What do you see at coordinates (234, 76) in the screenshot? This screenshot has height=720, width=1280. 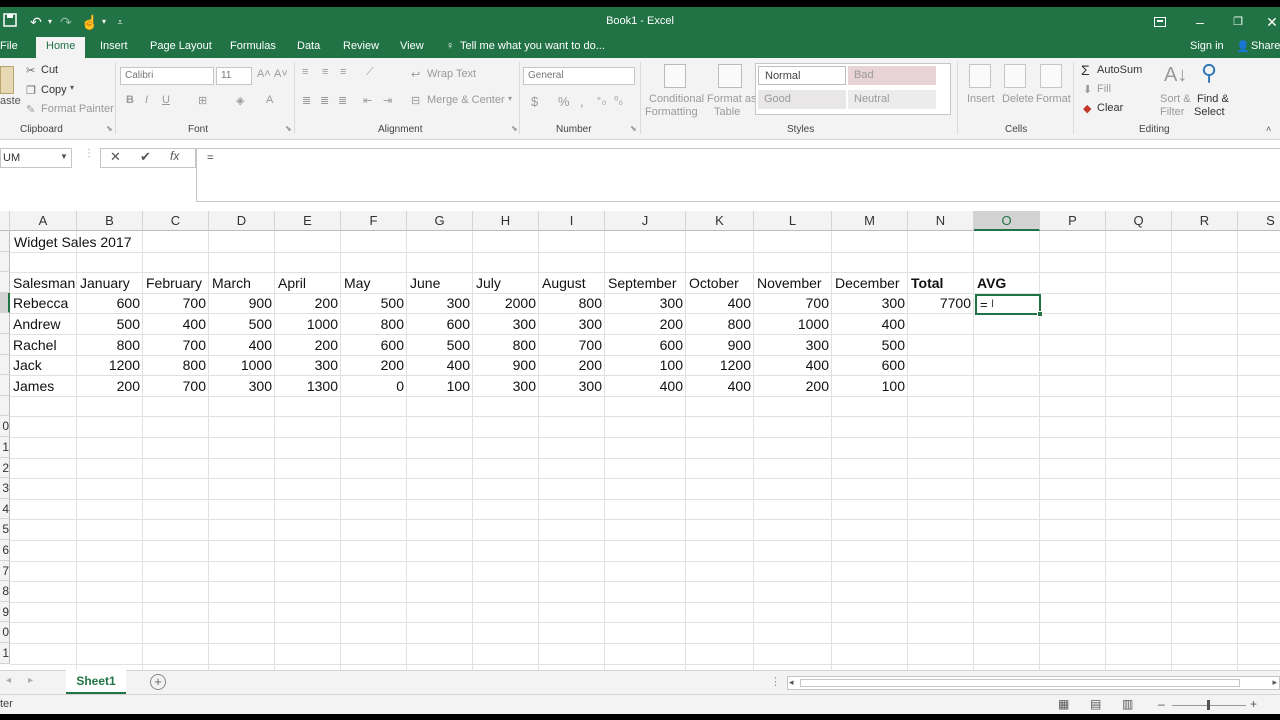 I see `font-size-combo: 11` at bounding box center [234, 76].